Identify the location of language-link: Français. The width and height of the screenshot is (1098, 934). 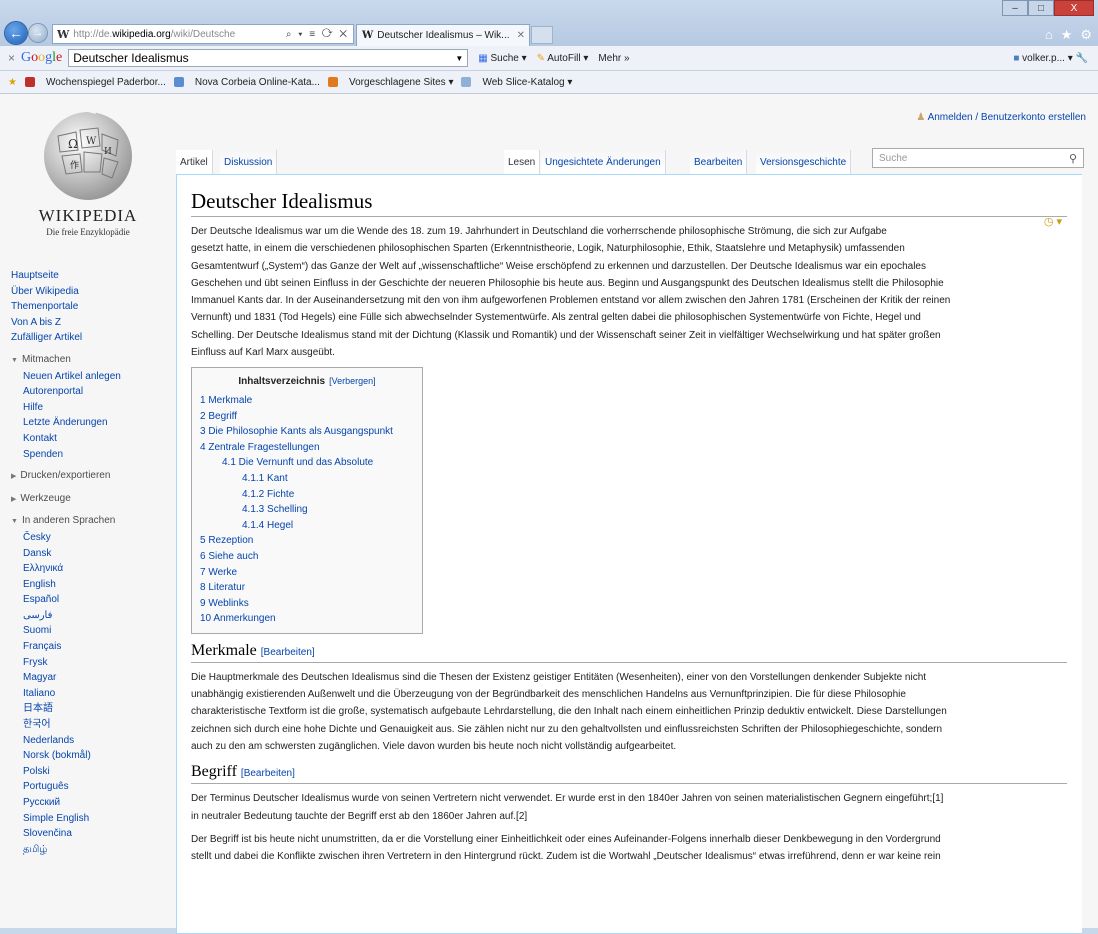
(97, 647).